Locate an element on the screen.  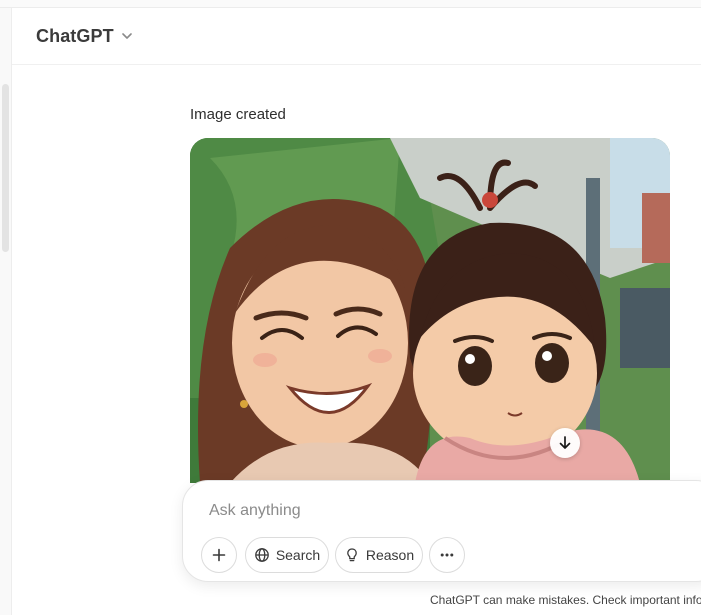
more-tools-button is located at coordinates (447, 555).